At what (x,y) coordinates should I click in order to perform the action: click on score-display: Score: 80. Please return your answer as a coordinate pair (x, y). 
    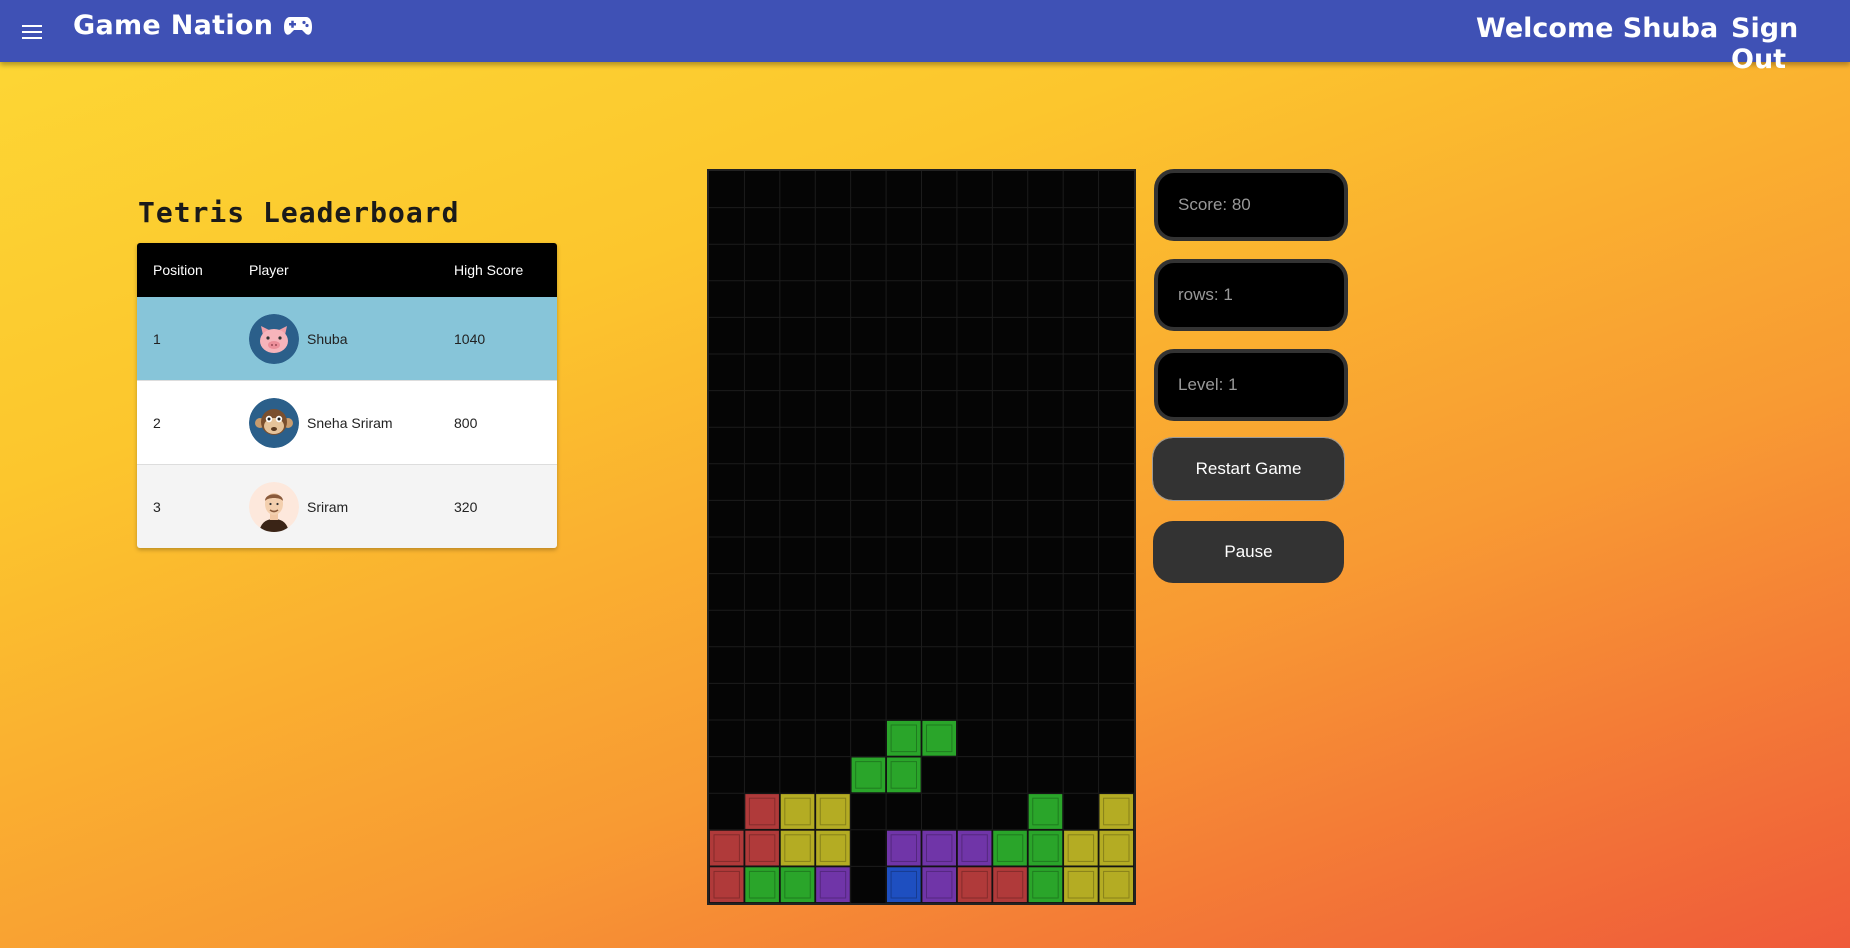
    Looking at the image, I should click on (1251, 205).